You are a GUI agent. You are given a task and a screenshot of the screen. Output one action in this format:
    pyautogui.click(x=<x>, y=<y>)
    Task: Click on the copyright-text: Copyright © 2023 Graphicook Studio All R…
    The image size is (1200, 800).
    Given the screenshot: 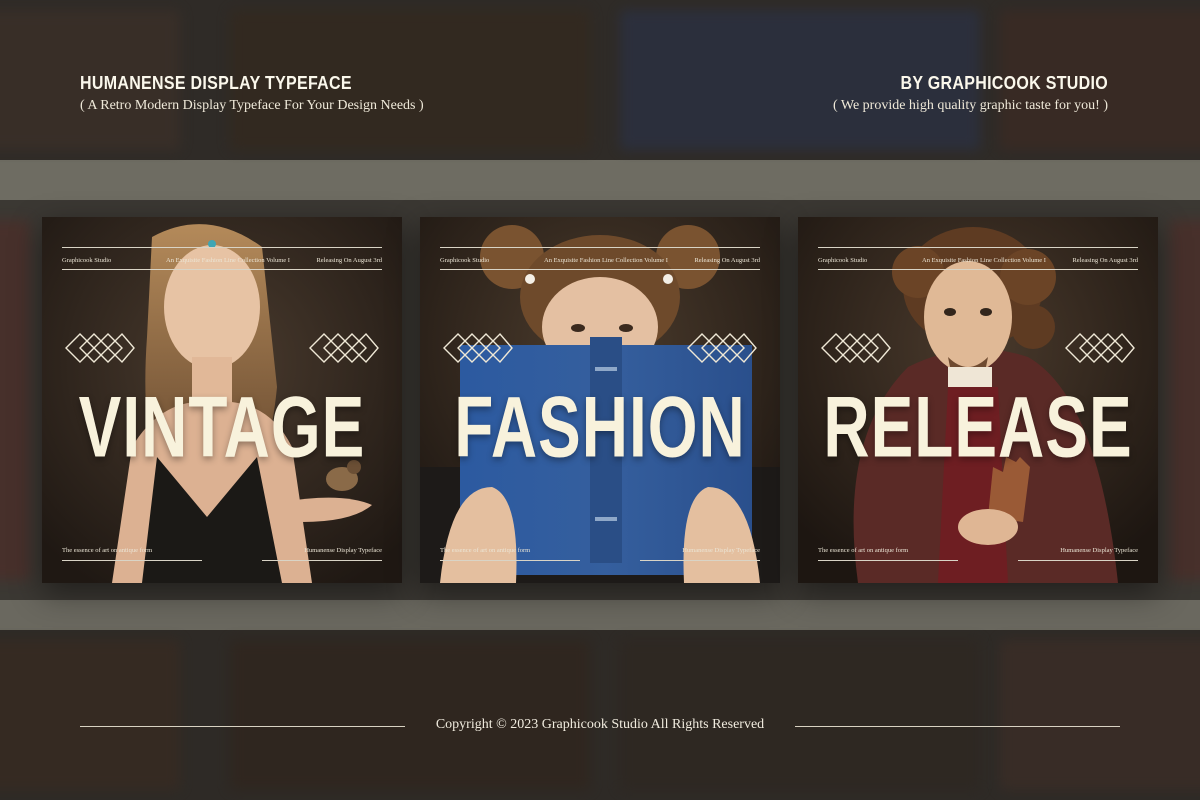 What is the action you would take?
    pyautogui.click(x=600, y=724)
    